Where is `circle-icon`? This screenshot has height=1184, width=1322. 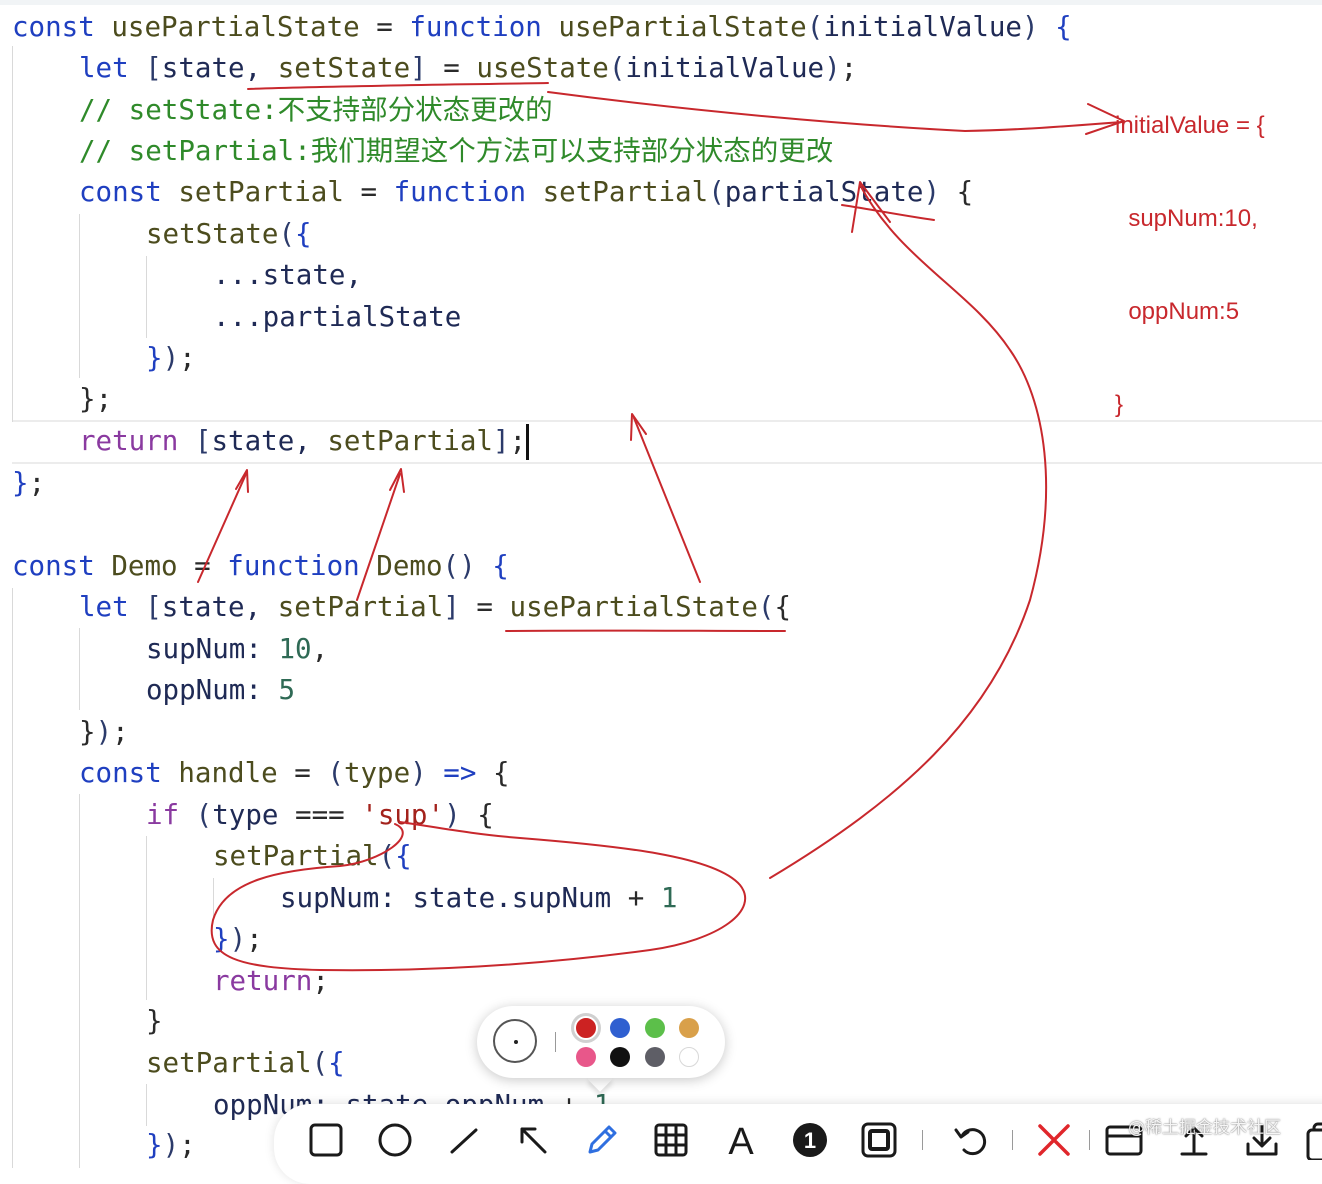 circle-icon is located at coordinates (395, 1140).